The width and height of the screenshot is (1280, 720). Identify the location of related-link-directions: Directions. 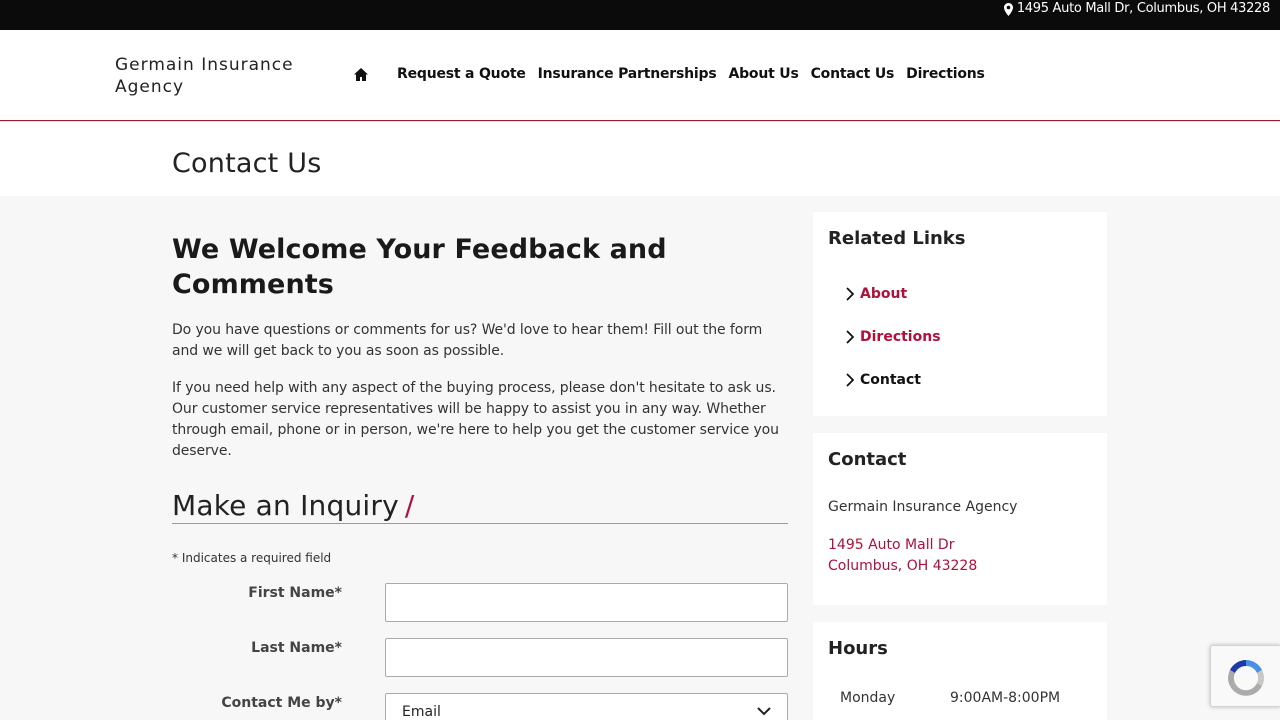
(893, 337).